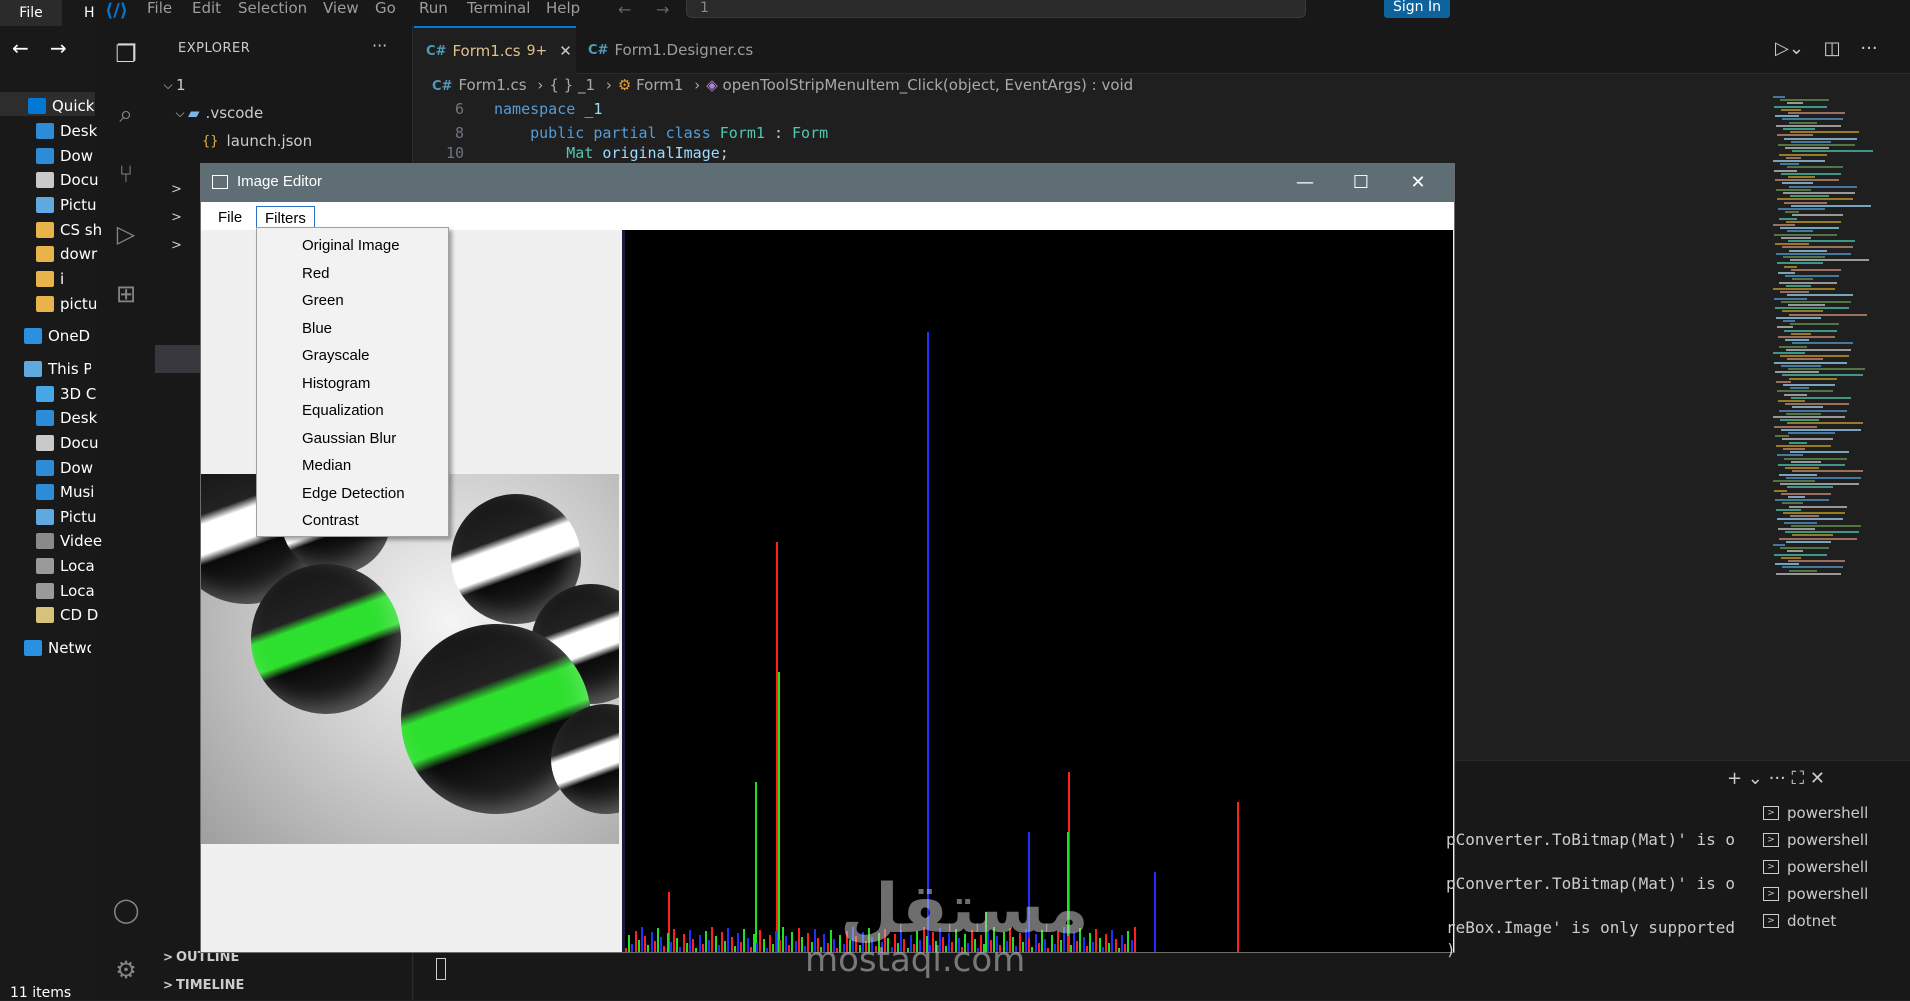  What do you see at coordinates (492, 85) in the screenshot?
I see `breadcrumb-file: Form1.cs` at bounding box center [492, 85].